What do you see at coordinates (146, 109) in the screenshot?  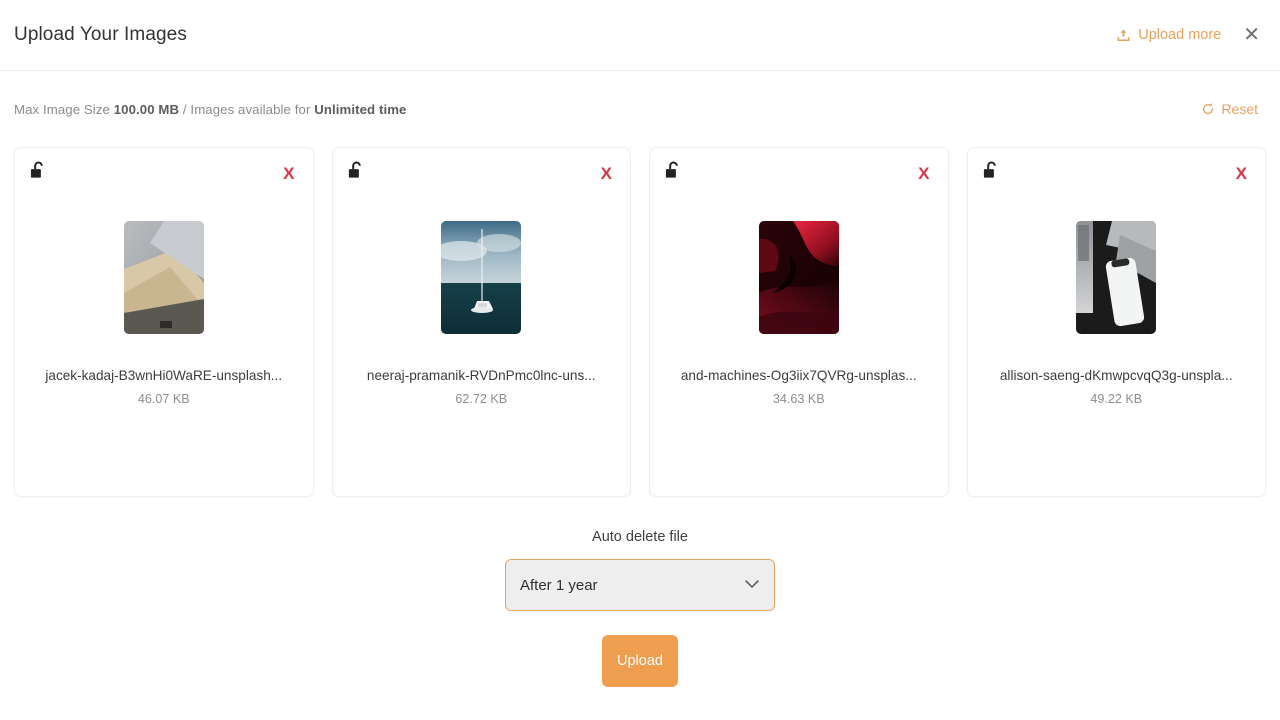 I see `max-size-value: 100.00 MB` at bounding box center [146, 109].